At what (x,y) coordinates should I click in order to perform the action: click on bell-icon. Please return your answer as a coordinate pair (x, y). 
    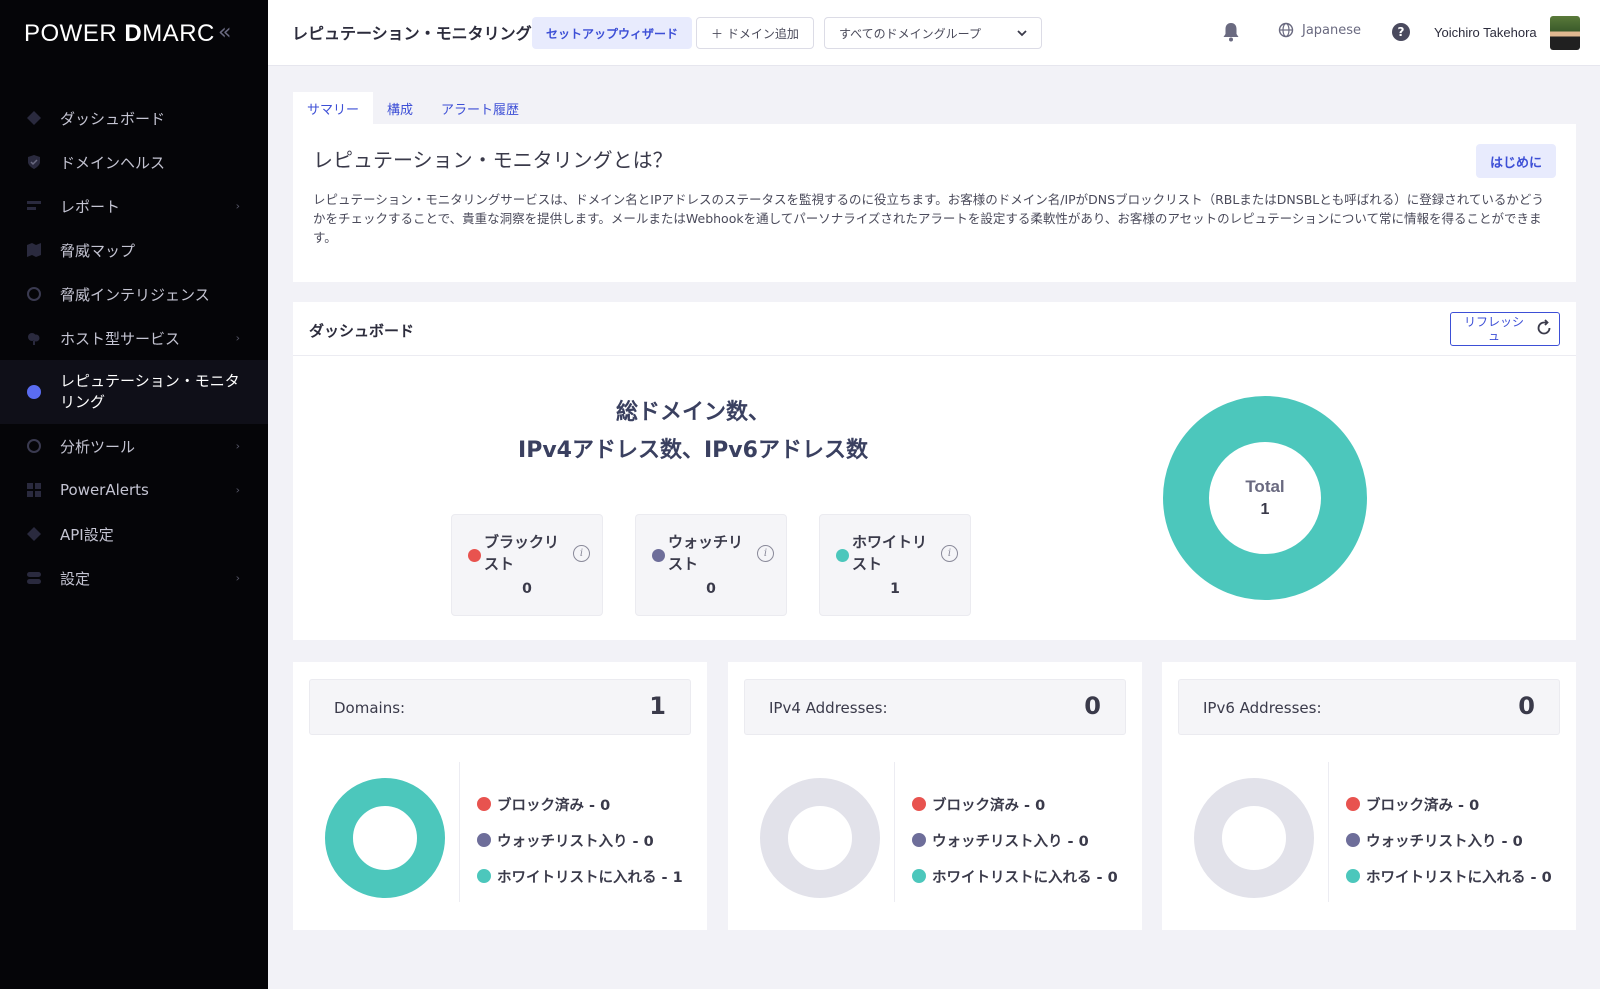
    Looking at the image, I should click on (1231, 34).